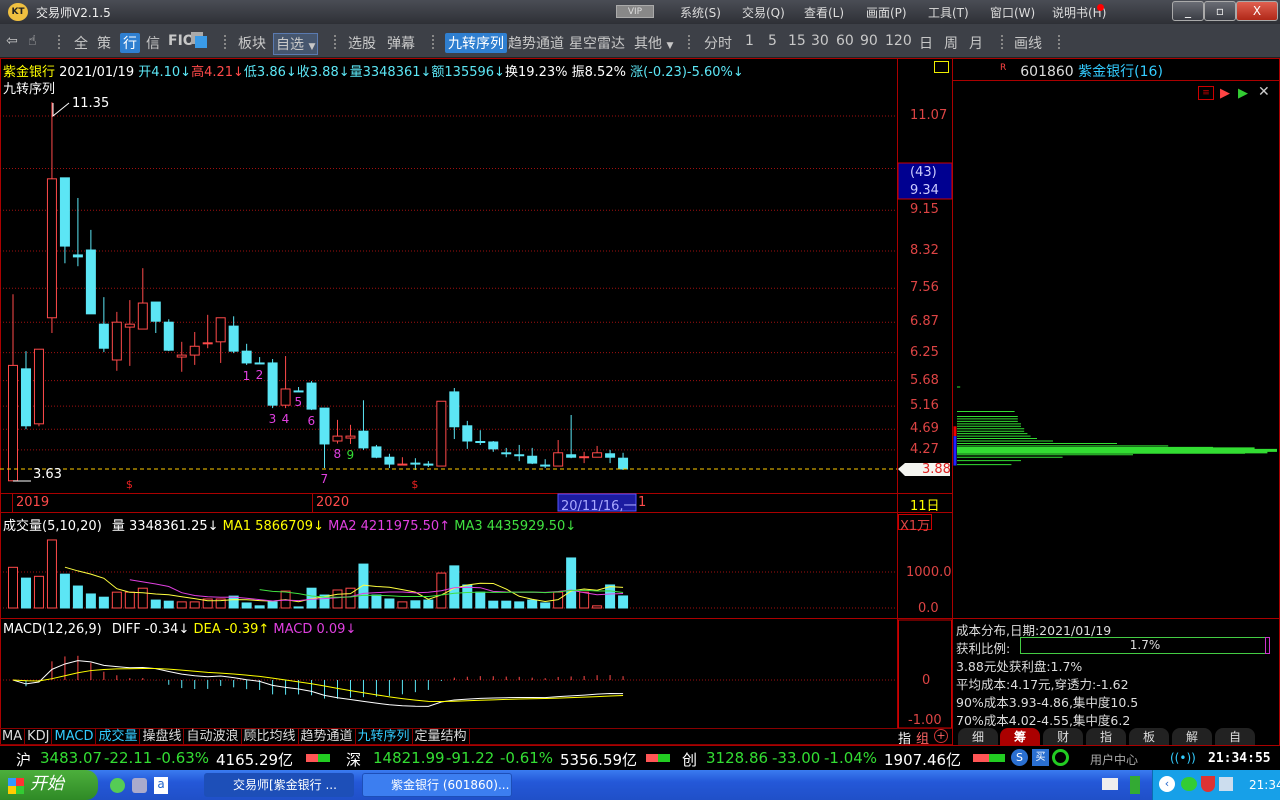 This screenshot has width=1280, height=800. What do you see at coordinates (1226, 784) in the screenshot?
I see `network-icon` at bounding box center [1226, 784].